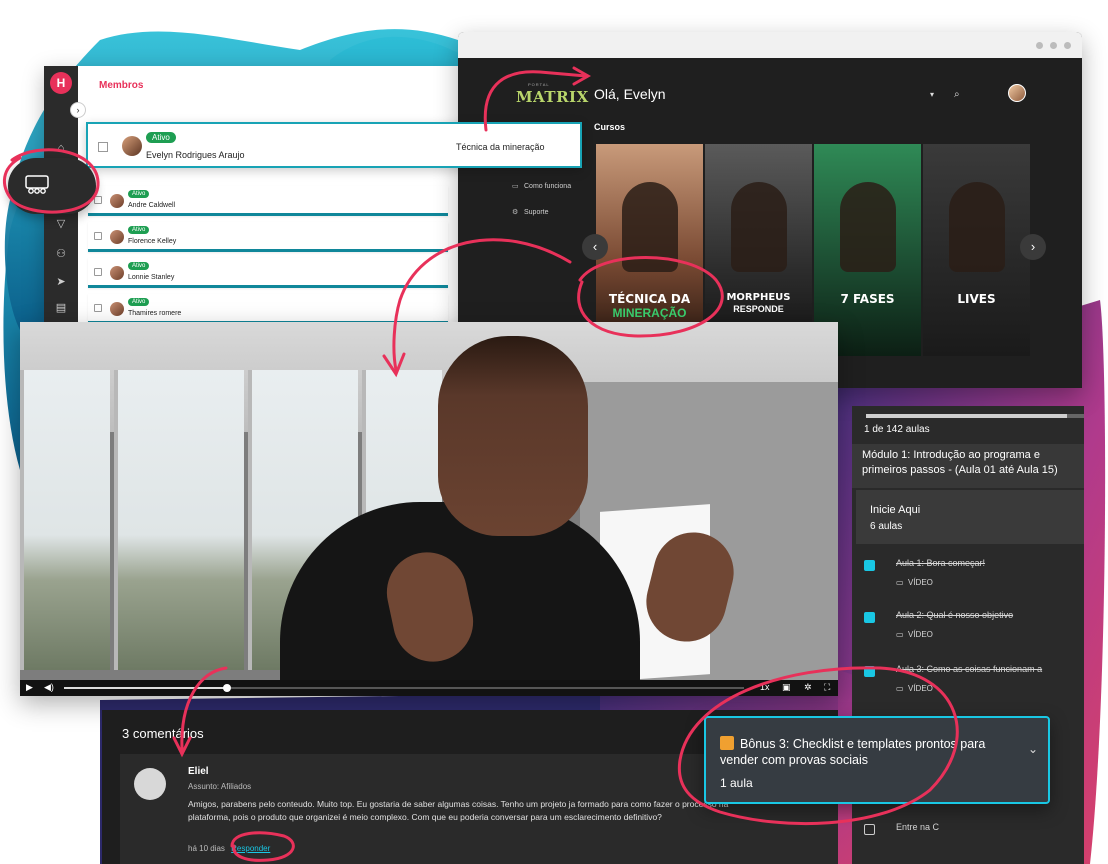 The width and height of the screenshot is (1108, 864). I want to click on seek-progress, so click(146, 688).